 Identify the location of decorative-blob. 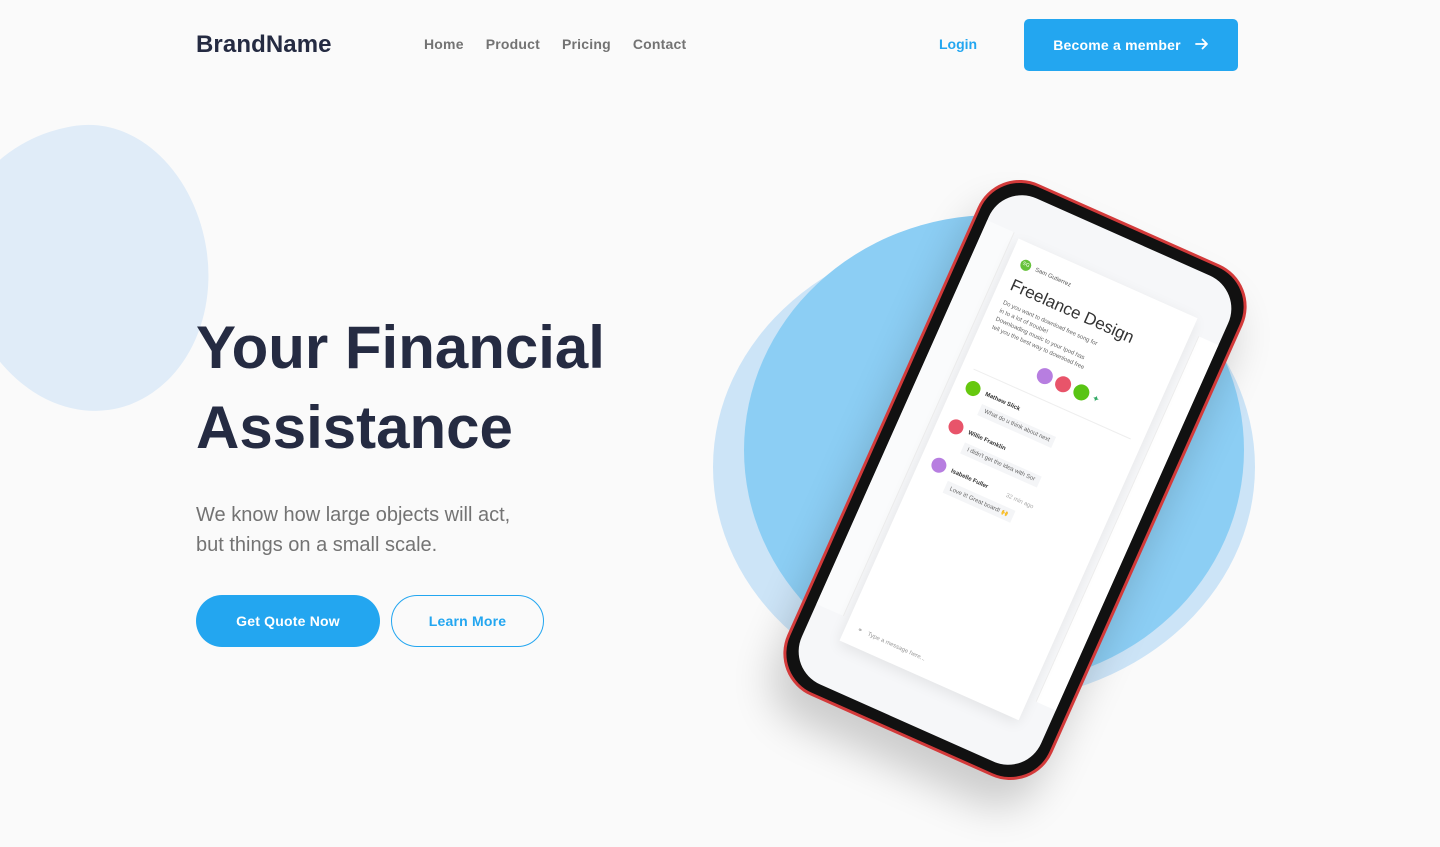
(113, 269).